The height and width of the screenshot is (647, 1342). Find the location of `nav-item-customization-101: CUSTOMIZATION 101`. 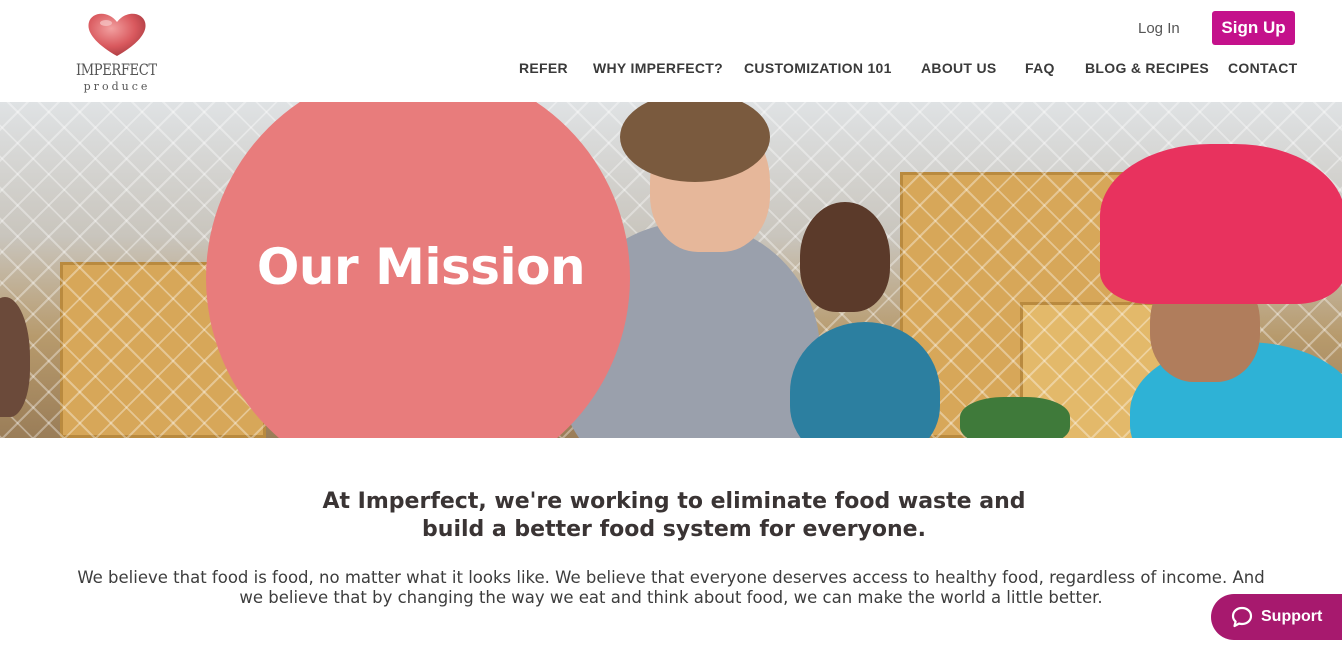

nav-item-customization-101: CUSTOMIZATION 101 is located at coordinates (818, 68).